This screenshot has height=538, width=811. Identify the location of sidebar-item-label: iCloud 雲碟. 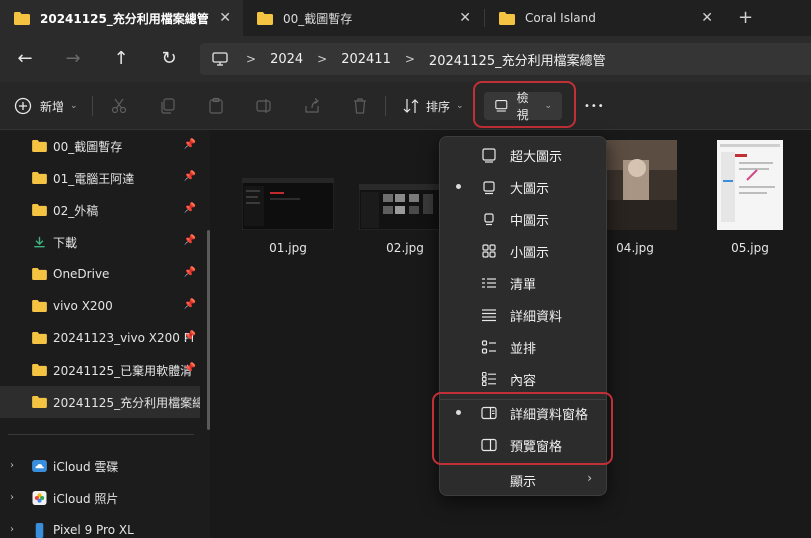
(86, 466).